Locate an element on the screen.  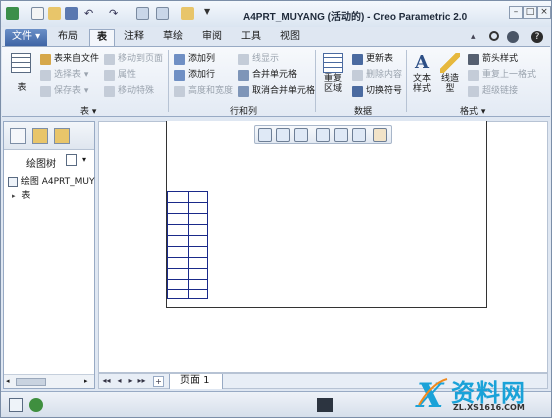
regenerate-icon is located at coordinates (142, 13).